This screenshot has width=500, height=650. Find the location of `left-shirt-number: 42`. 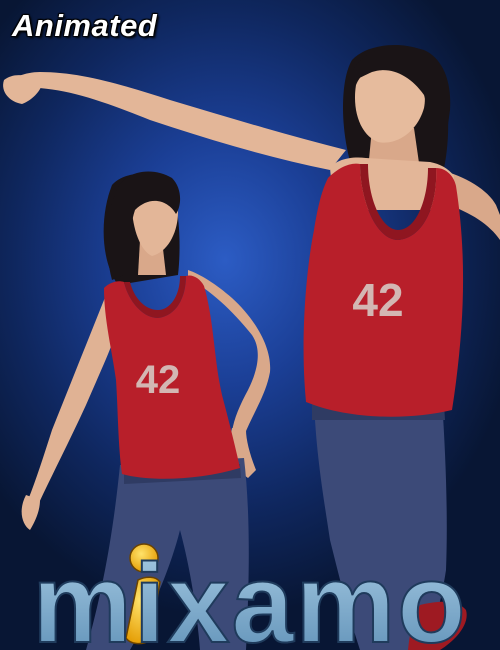

left-shirt-number: 42 is located at coordinates (158, 380).